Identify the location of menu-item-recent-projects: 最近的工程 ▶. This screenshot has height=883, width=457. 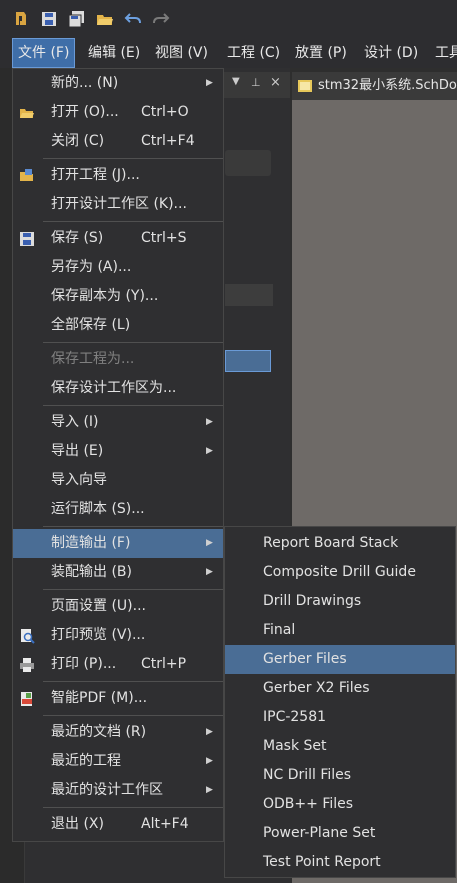
(118, 761).